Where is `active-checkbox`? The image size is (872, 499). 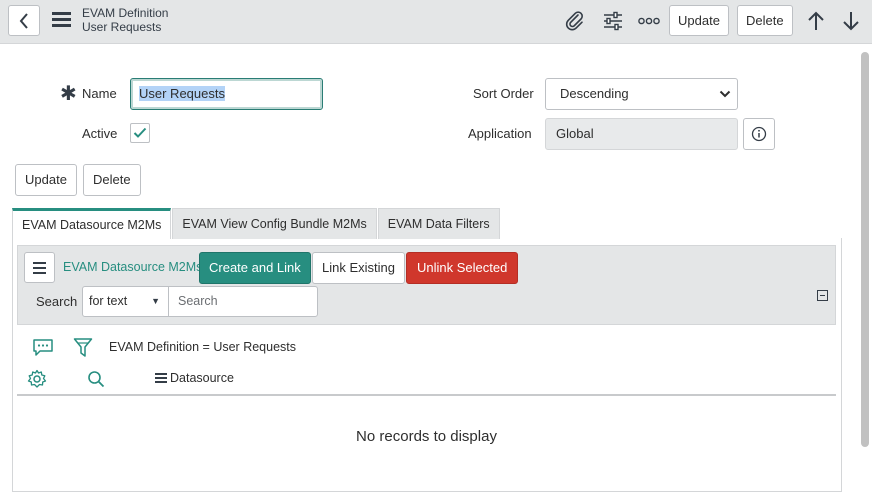
active-checkbox is located at coordinates (140, 133).